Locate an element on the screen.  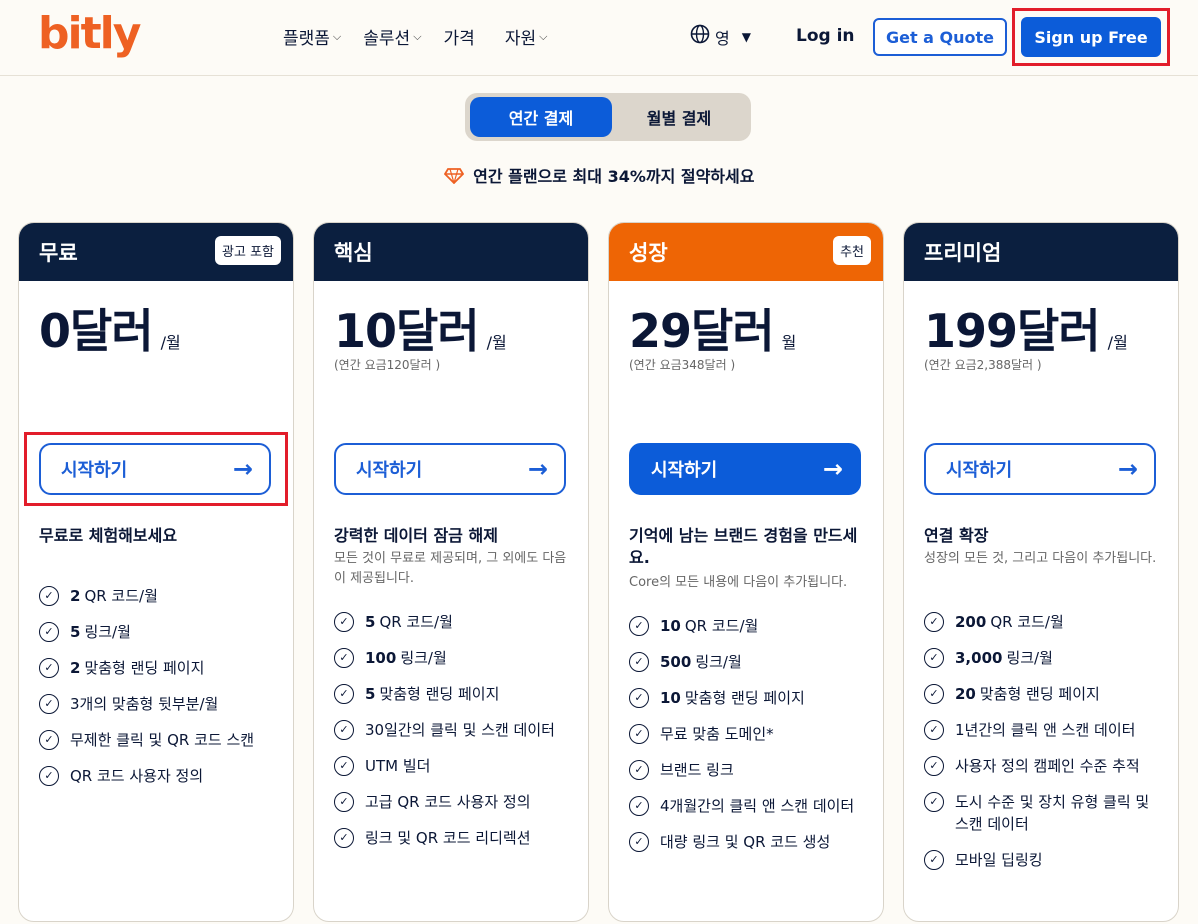
price-row: 0달러 /월 is located at coordinates (110, 331).